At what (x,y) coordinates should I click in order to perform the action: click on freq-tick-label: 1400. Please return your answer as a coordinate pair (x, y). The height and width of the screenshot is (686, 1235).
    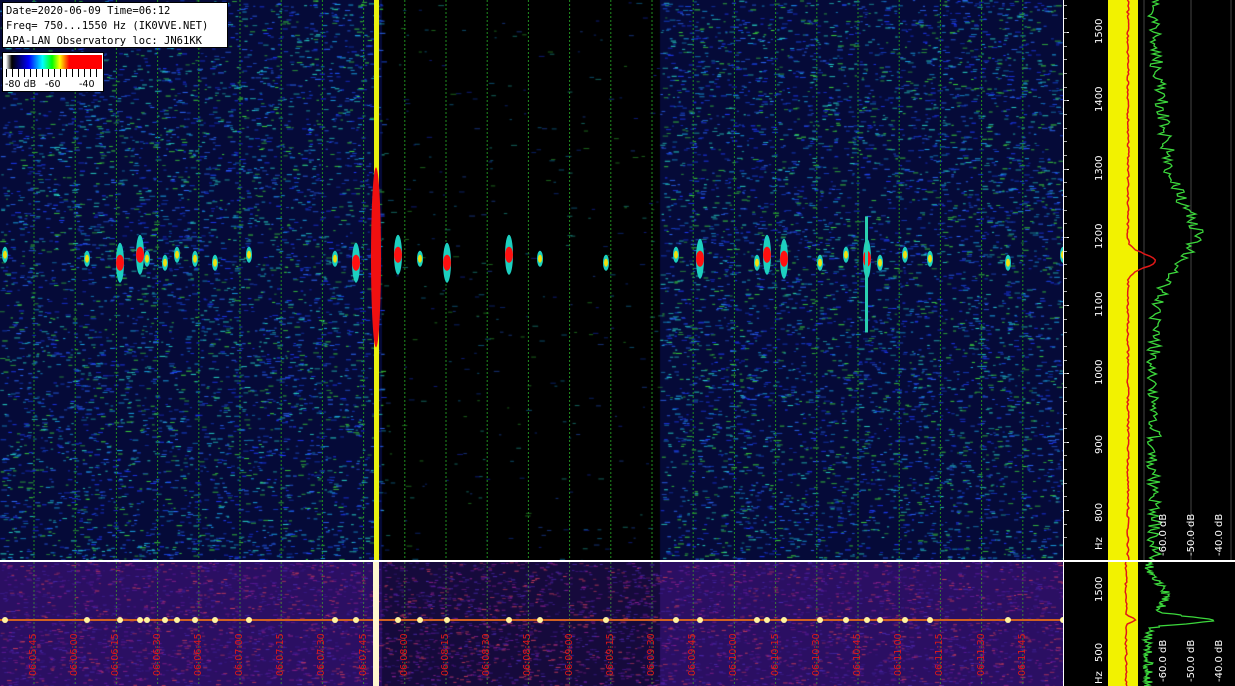
    Looking at the image, I should click on (1099, 99).